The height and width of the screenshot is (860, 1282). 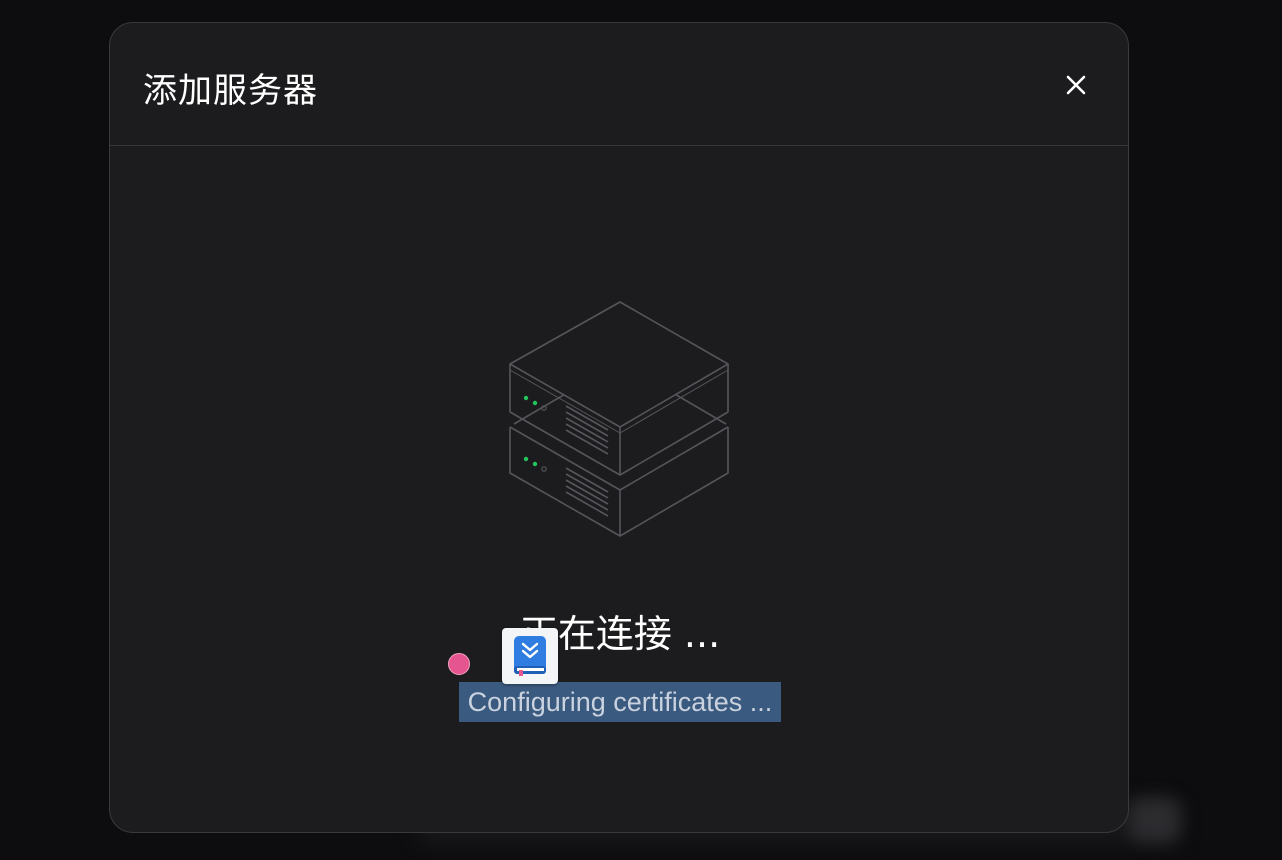 I want to click on close-icon, so click(x=1076, y=85).